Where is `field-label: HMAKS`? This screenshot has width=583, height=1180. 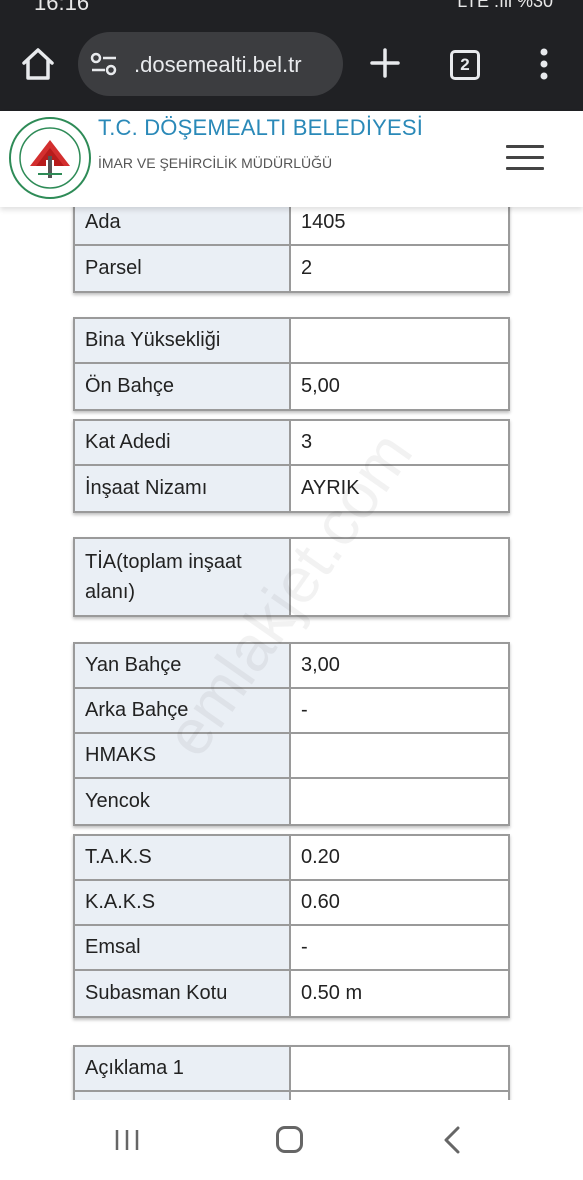
field-label: HMAKS is located at coordinates (183, 755).